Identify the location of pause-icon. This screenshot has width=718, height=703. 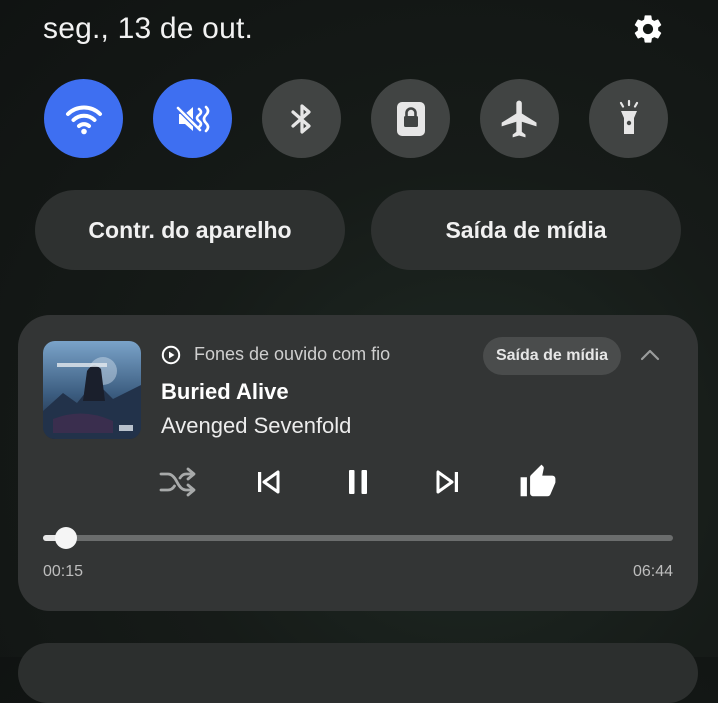
(358, 482).